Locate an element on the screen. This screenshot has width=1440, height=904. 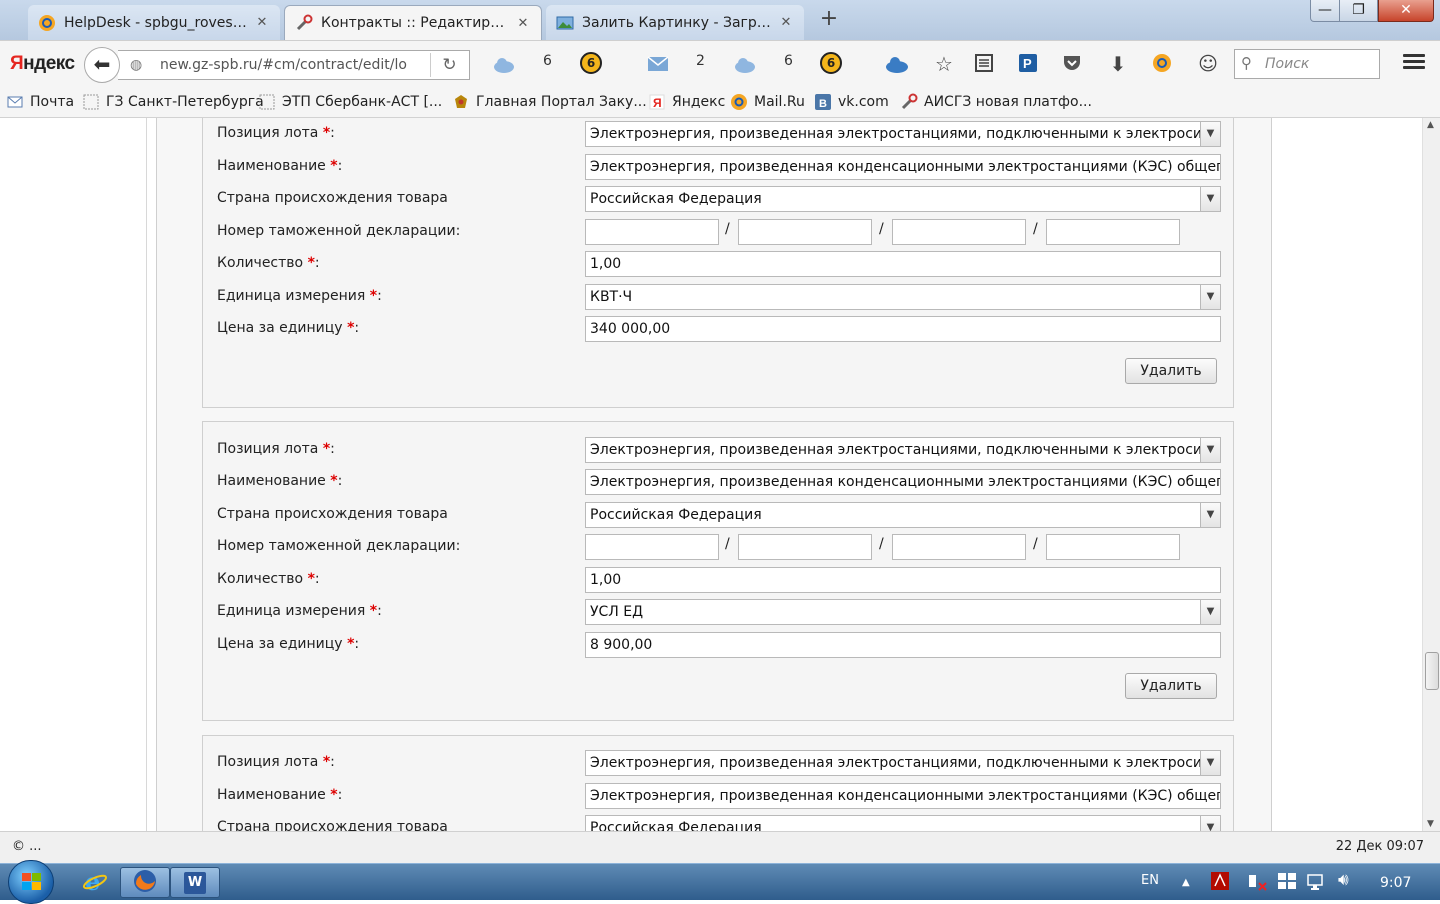
vertical-scrollbar: ▲ ▼ is located at coordinates (1431, 474).